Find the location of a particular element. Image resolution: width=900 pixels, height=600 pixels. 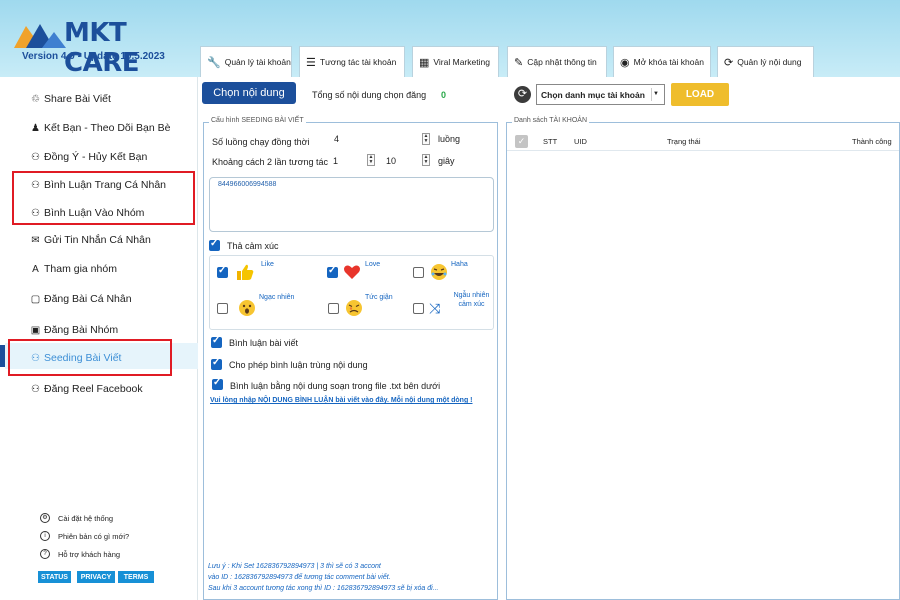

threads-stepper: ▲ ▼ is located at coordinates (426, 139).